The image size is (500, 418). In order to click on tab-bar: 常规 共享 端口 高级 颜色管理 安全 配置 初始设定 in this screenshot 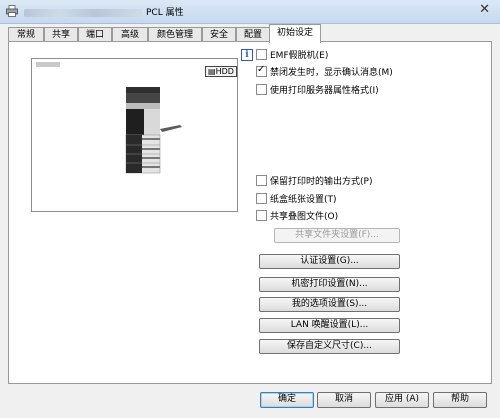, I will do `click(250, 33)`.